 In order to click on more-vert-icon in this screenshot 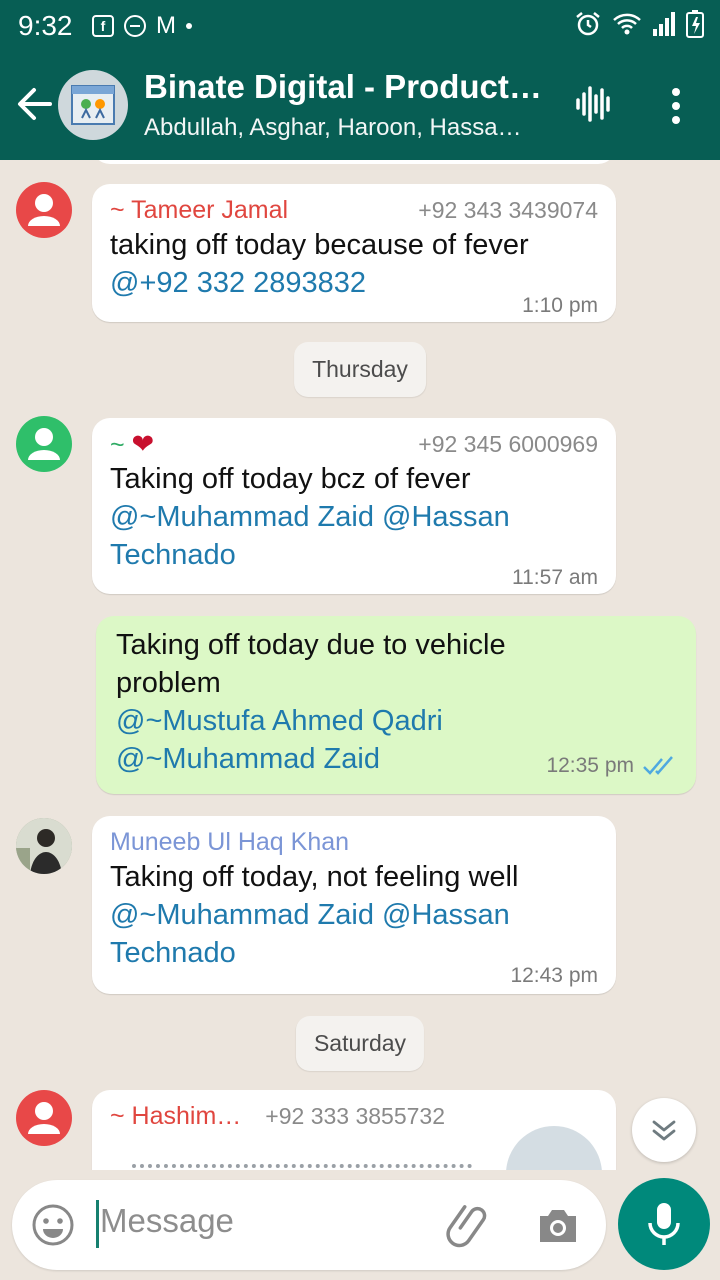, I will do `click(676, 106)`.